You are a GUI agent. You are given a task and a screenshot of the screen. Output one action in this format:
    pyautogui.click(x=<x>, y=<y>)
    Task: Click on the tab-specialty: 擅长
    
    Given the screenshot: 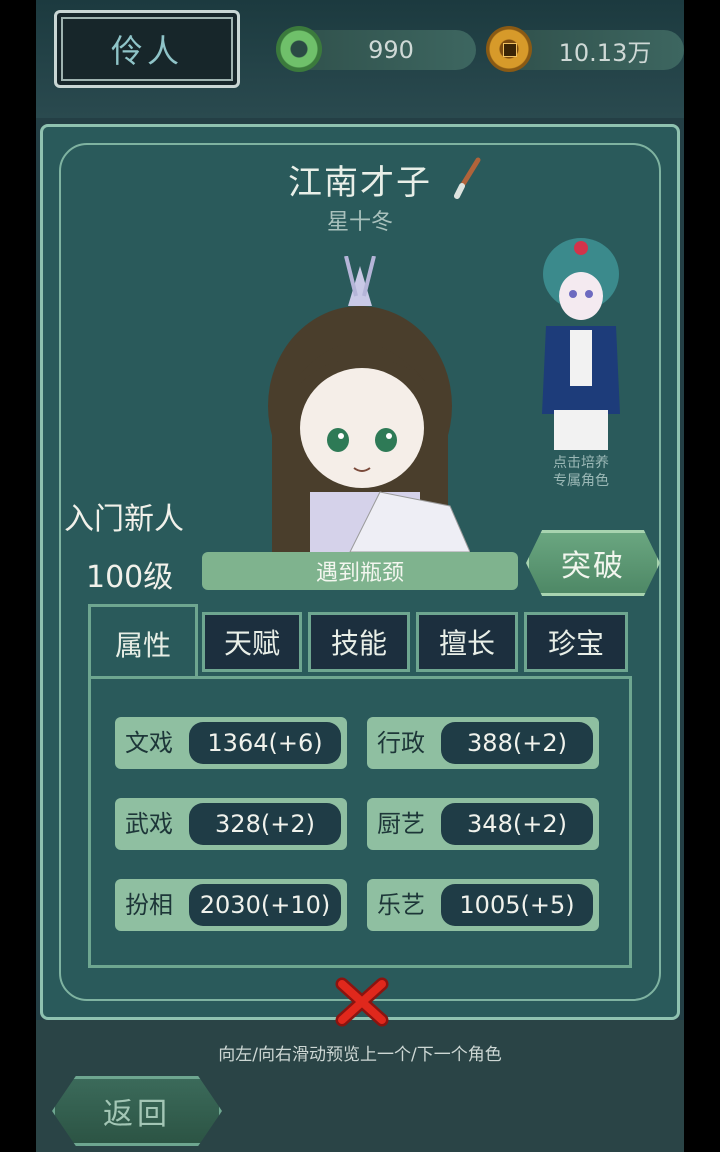 What is the action you would take?
    pyautogui.click(x=467, y=642)
    